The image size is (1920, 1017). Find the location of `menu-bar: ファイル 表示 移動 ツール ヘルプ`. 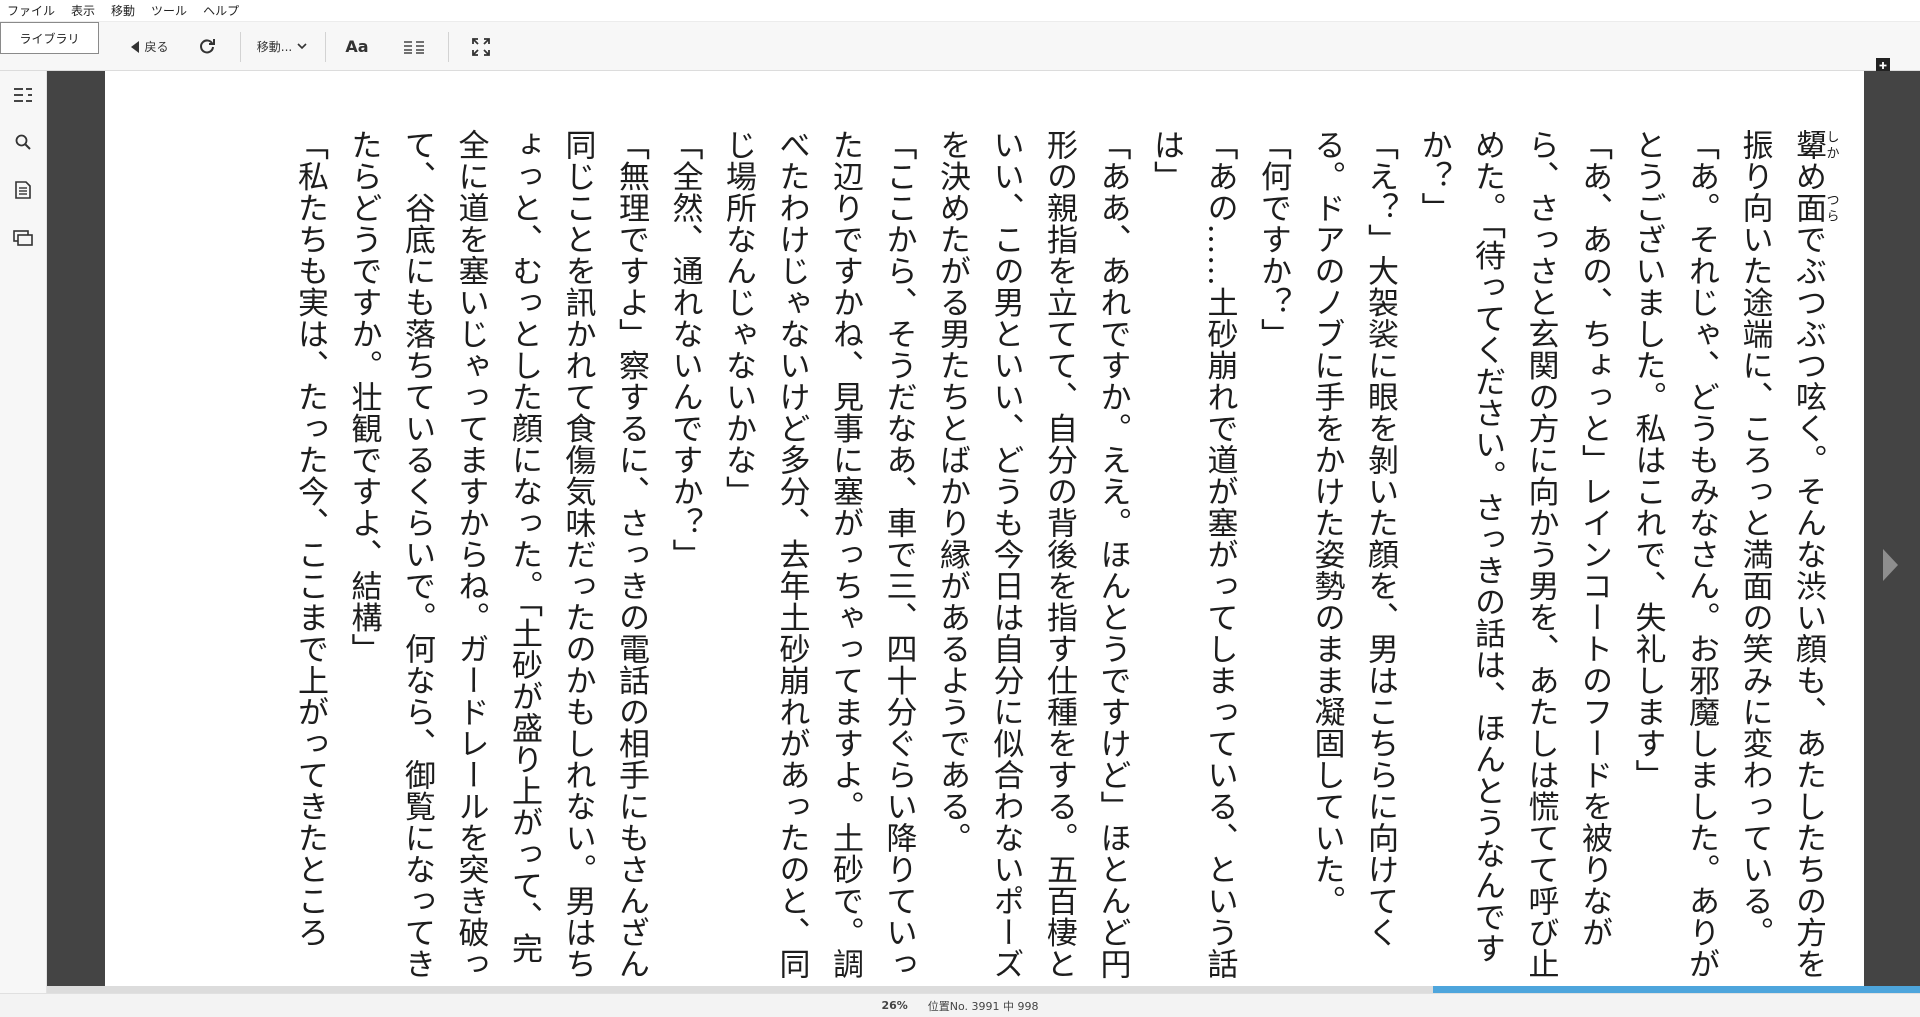

menu-bar: ファイル 表示 移動 ツール ヘルプ is located at coordinates (960, 11).